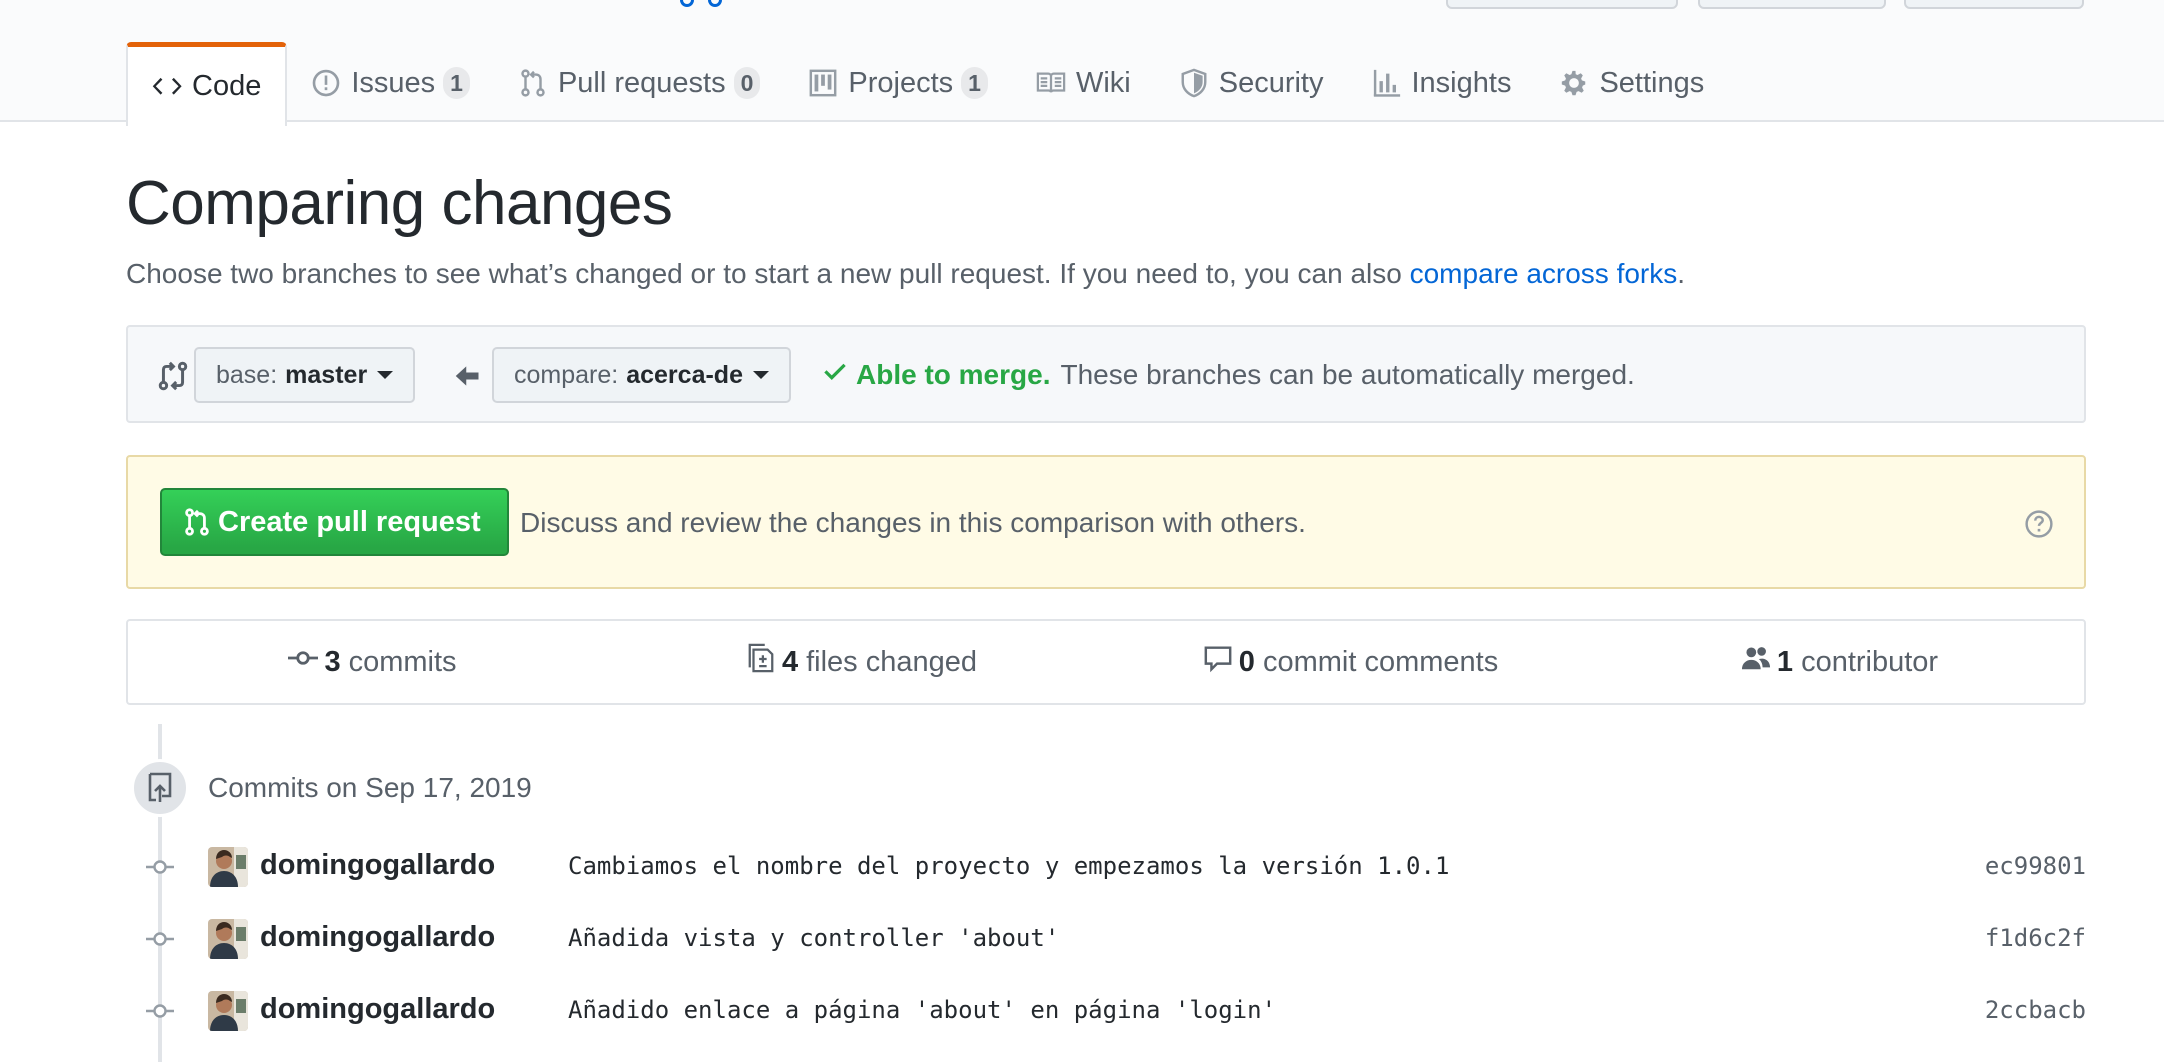 Image resolution: width=2164 pixels, height=1062 pixels. What do you see at coordinates (393, 82) in the screenshot?
I see `tab-label: Issues` at bounding box center [393, 82].